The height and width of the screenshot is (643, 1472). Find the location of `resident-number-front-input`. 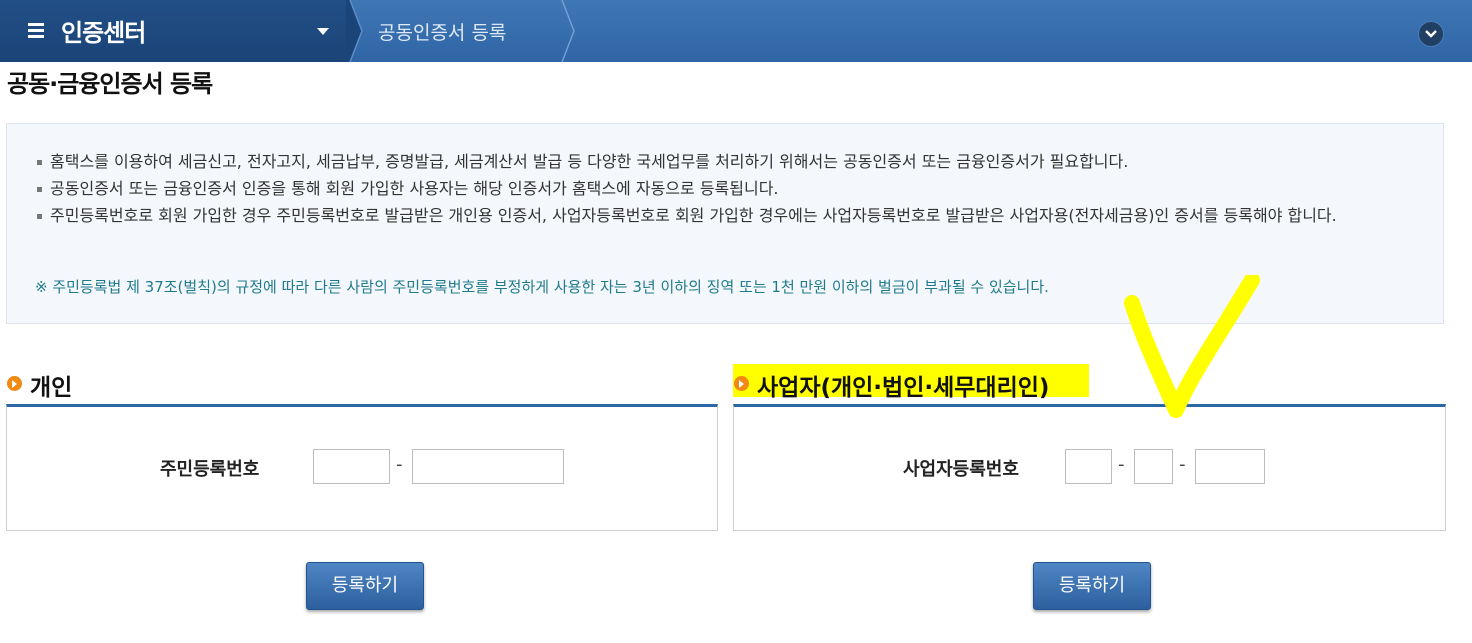

resident-number-front-input is located at coordinates (351, 466).